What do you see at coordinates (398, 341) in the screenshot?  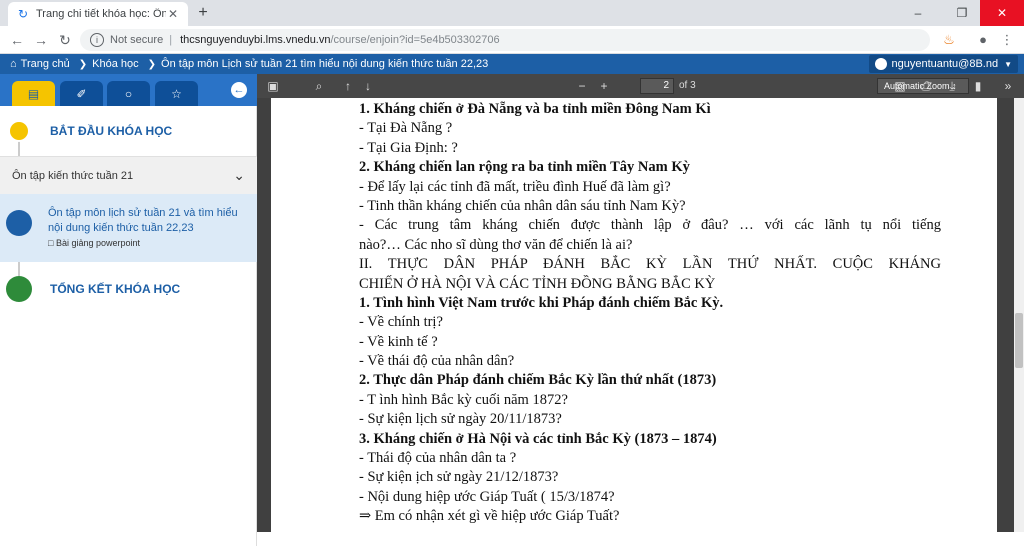 I see `pdf-line: - Về kinh tế ?` at bounding box center [398, 341].